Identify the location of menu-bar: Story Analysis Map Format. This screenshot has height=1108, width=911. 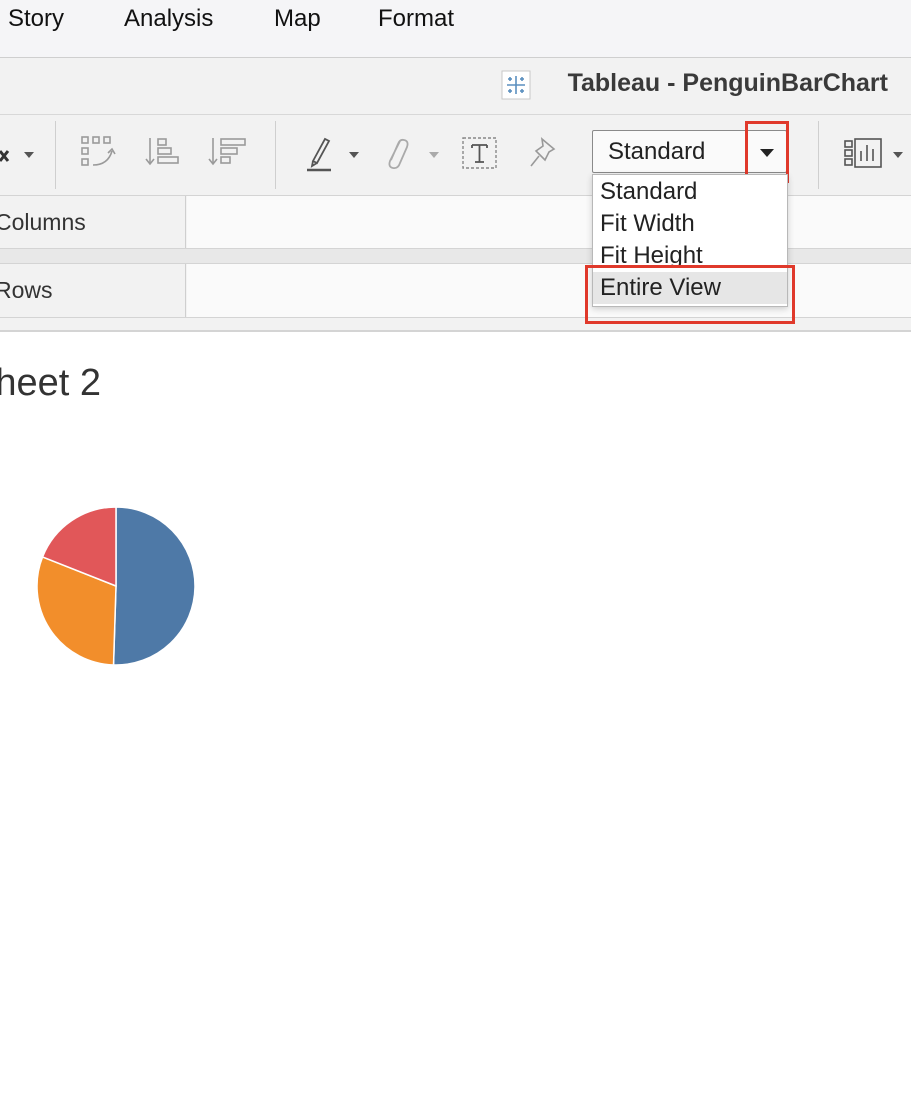
(455, 29).